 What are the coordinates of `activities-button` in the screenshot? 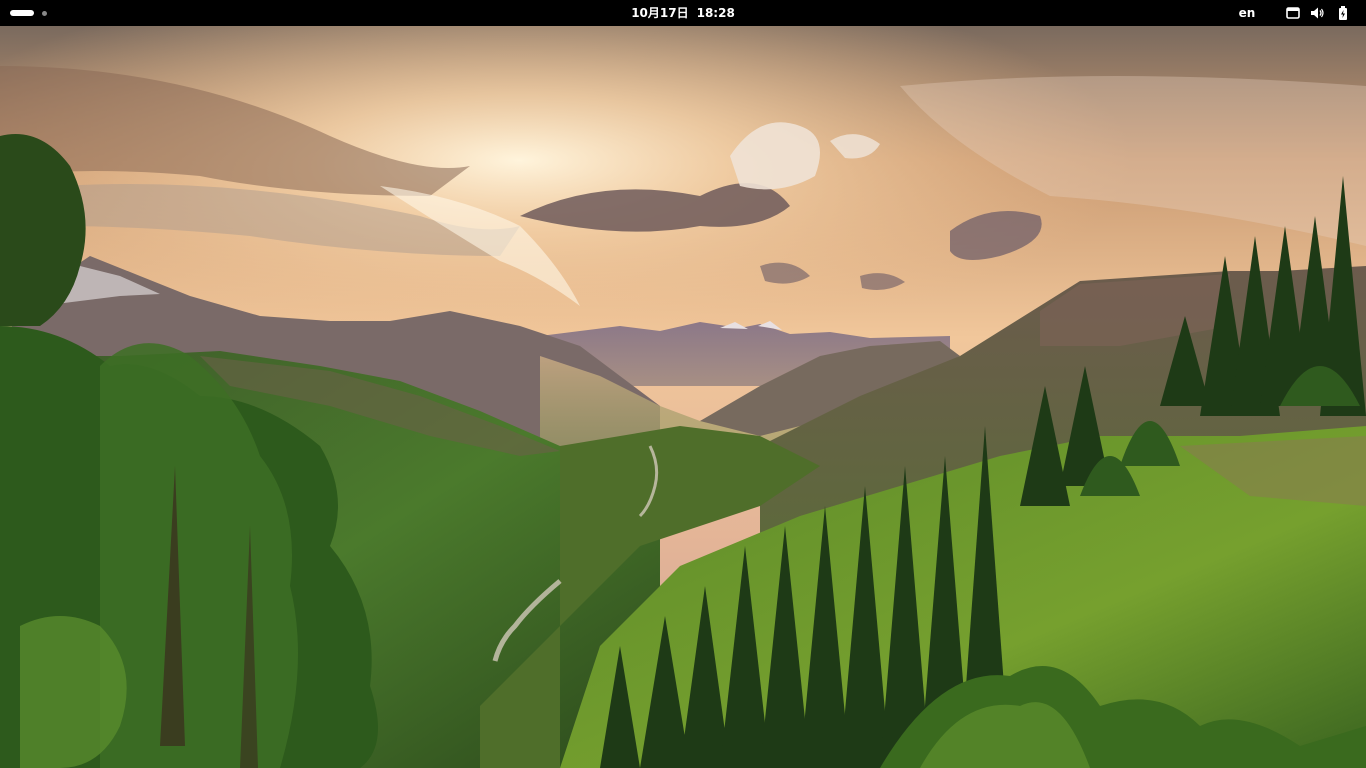 It's located at (35, 13).